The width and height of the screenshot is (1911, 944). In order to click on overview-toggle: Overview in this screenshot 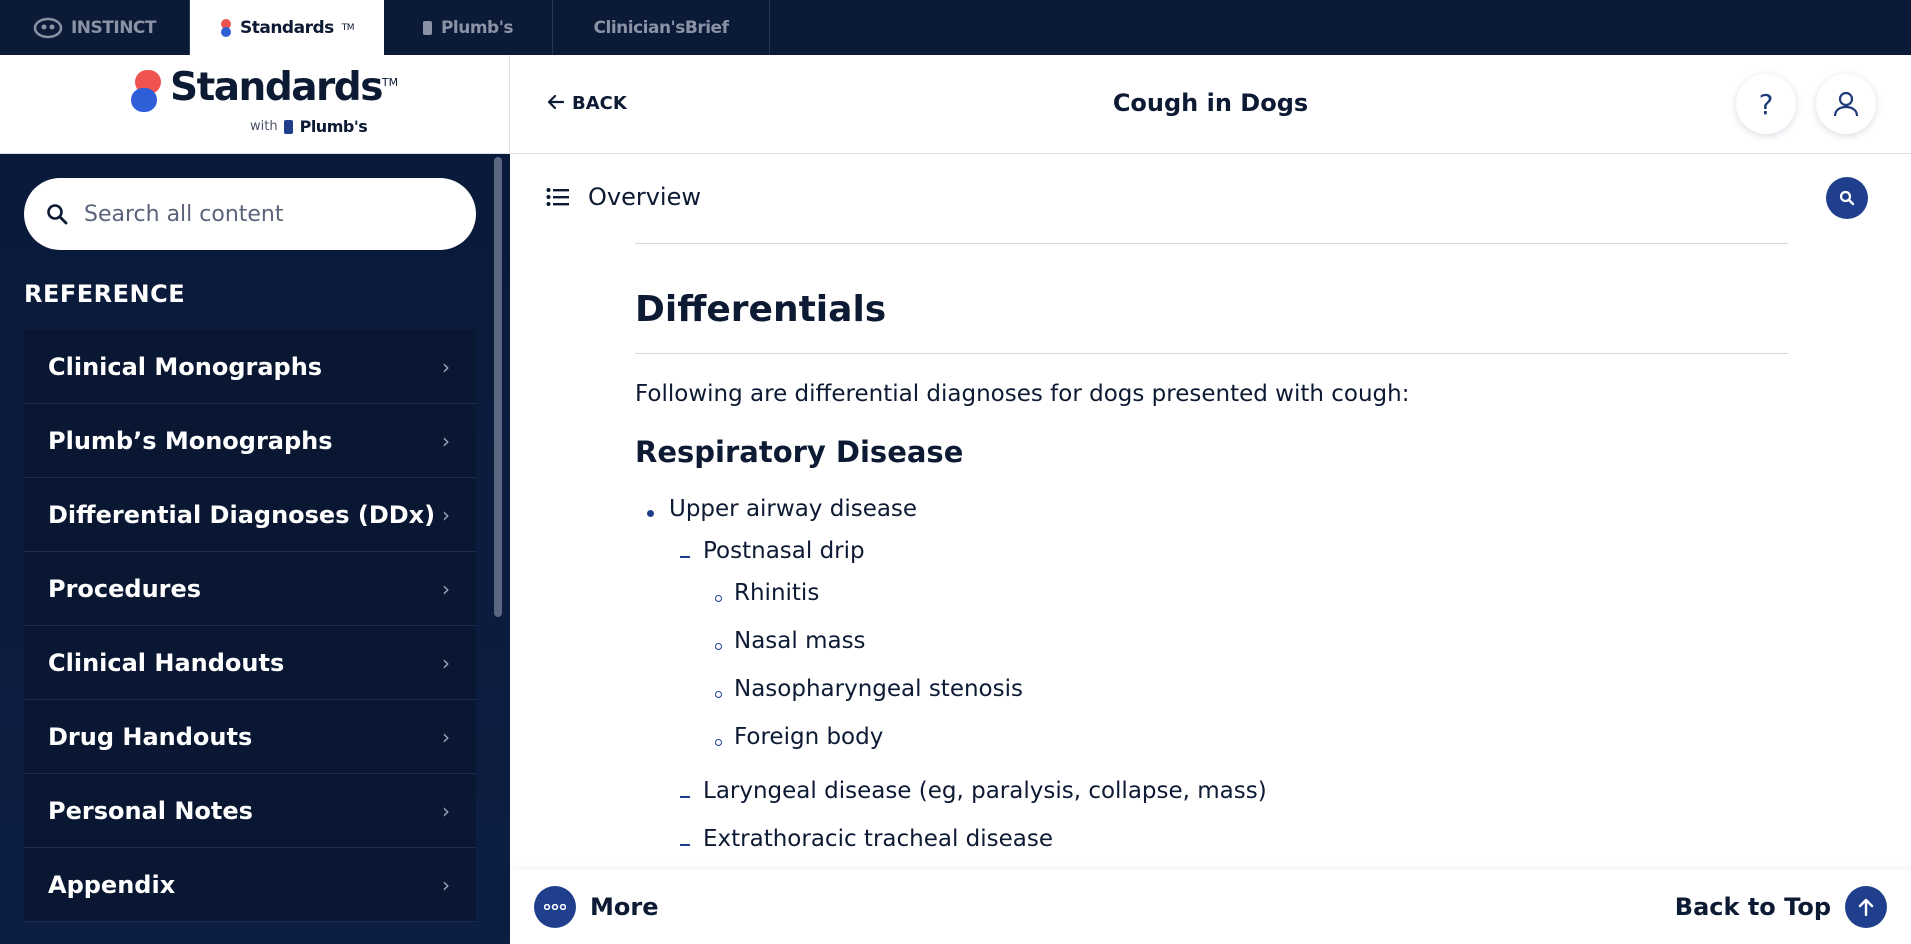, I will do `click(623, 197)`.